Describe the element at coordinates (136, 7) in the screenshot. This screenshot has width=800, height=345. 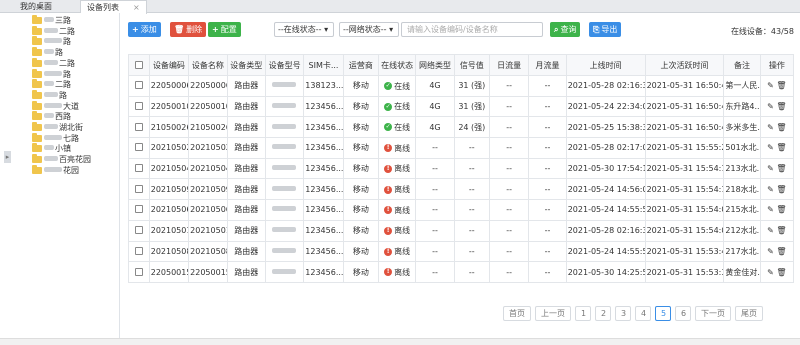
I see `close-icon: ×` at that location.